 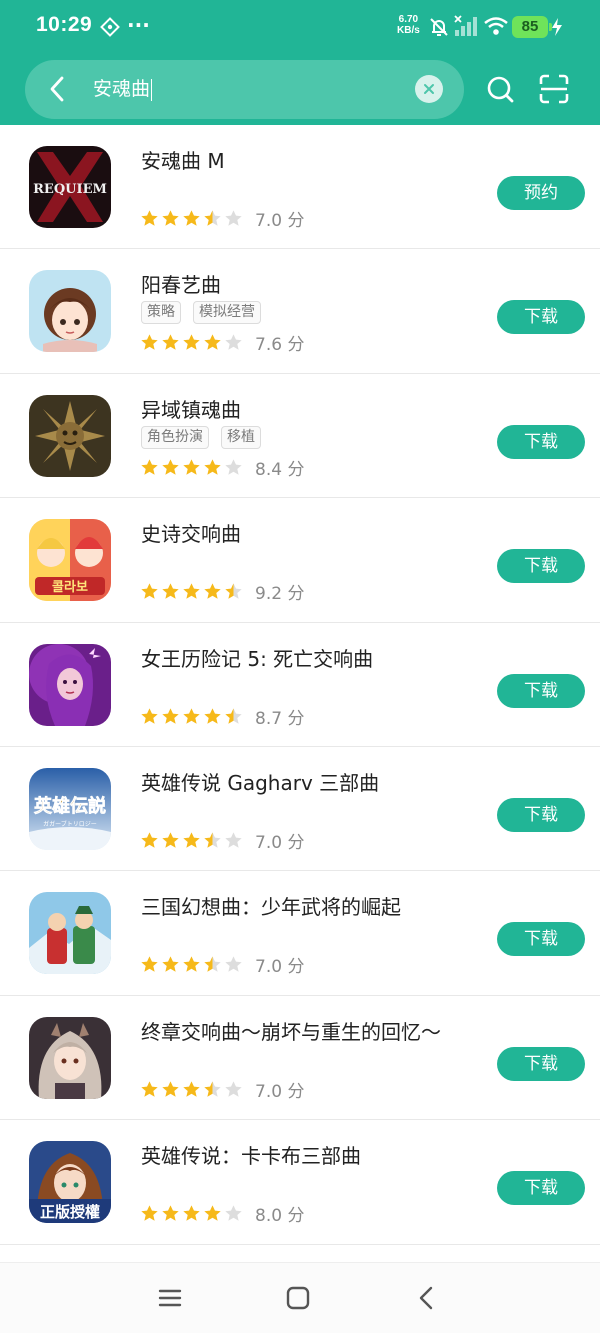 What do you see at coordinates (138, 25) in the screenshot?
I see `more-dots: ···` at bounding box center [138, 25].